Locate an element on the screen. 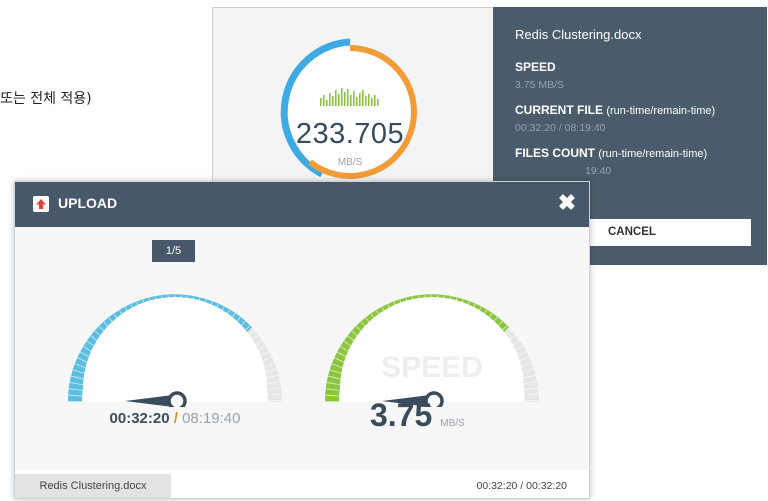 Image resolution: width=768 pixels, height=501 pixels. summary-speed-value: 233.705 is located at coordinates (350, 134).